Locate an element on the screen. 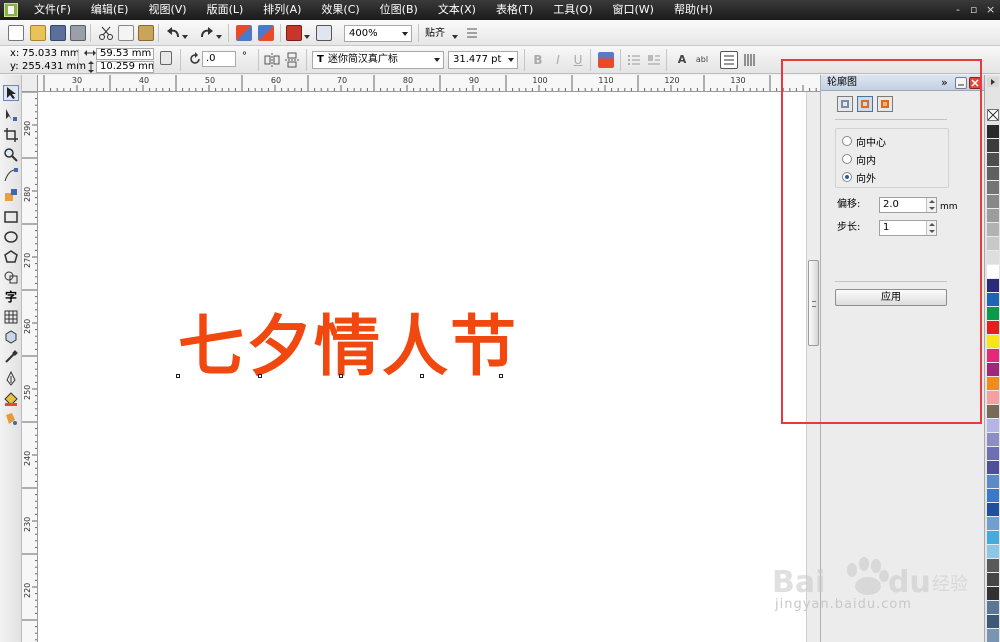 The image size is (1000, 642). menu-file: 文件(F) is located at coordinates (52, 10).